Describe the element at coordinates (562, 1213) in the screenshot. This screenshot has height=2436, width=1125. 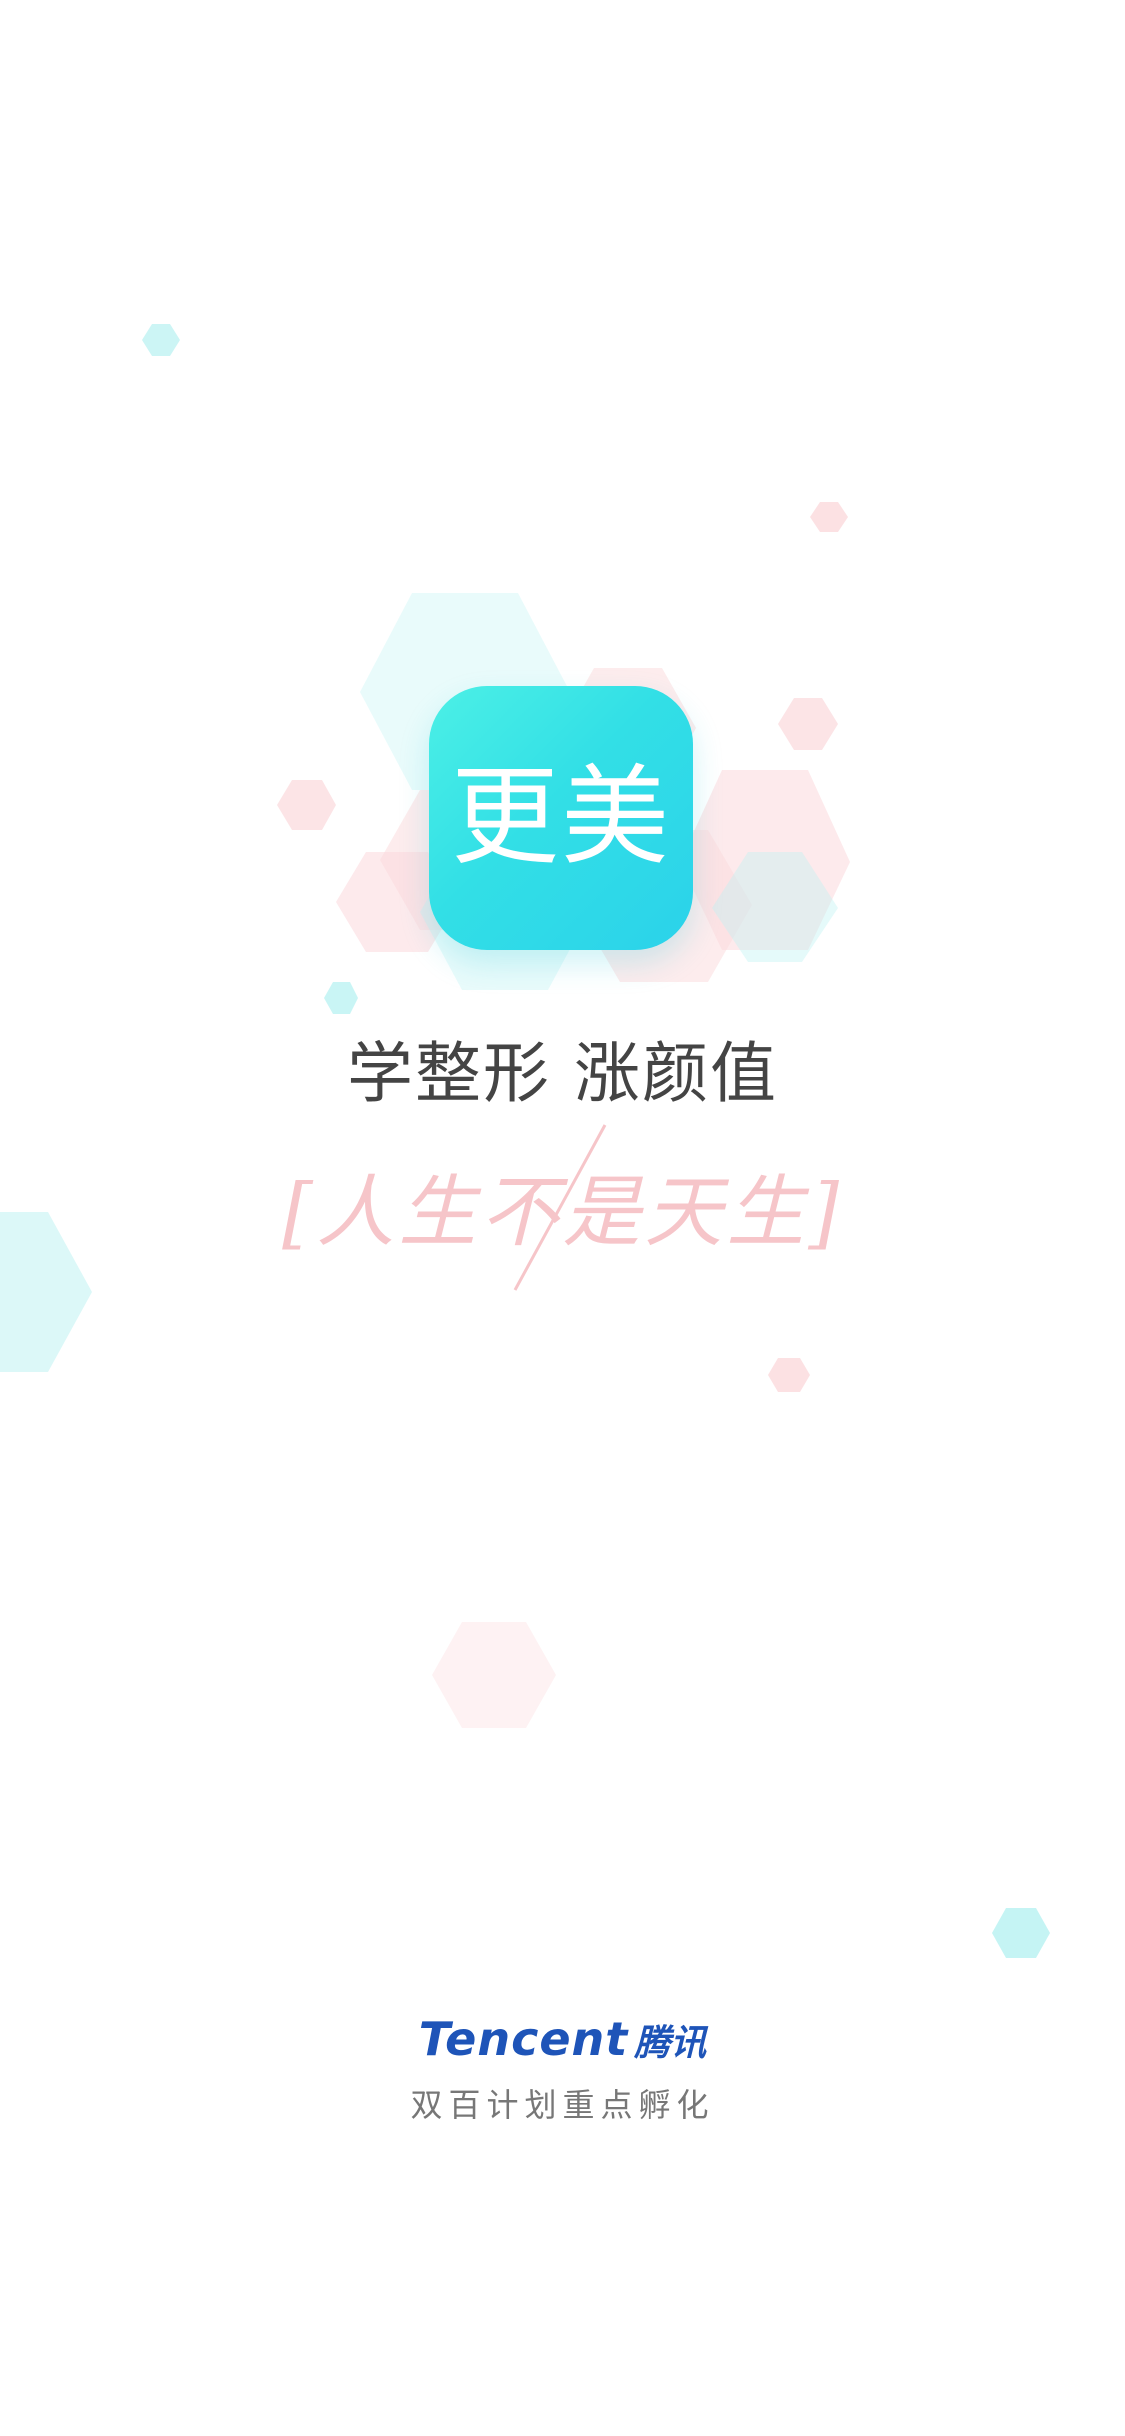
I see `tagline-text: [人生不是天生]` at that location.